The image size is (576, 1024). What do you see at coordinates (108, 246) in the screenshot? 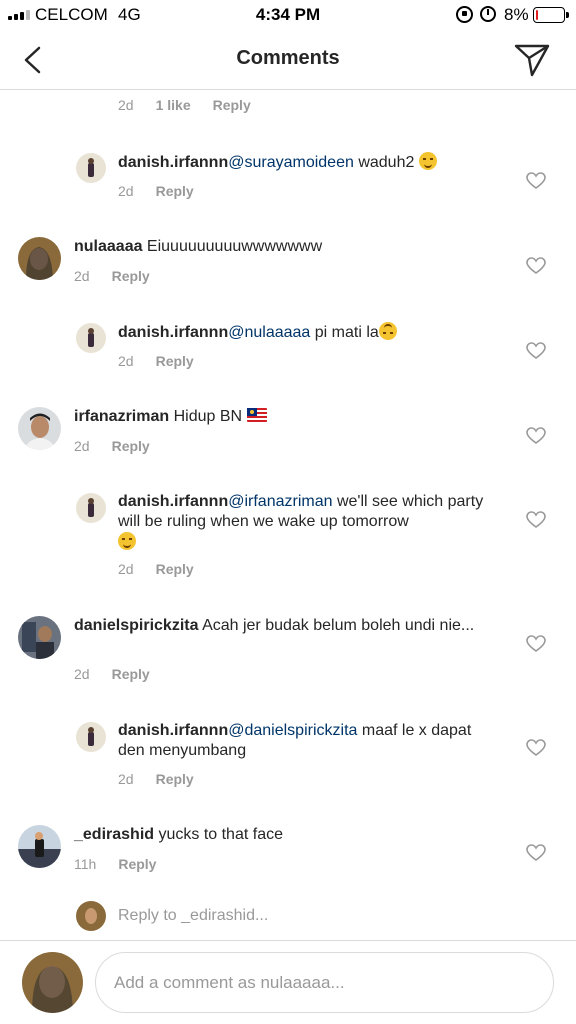
I see `comment-username: nulaaaaa` at bounding box center [108, 246].